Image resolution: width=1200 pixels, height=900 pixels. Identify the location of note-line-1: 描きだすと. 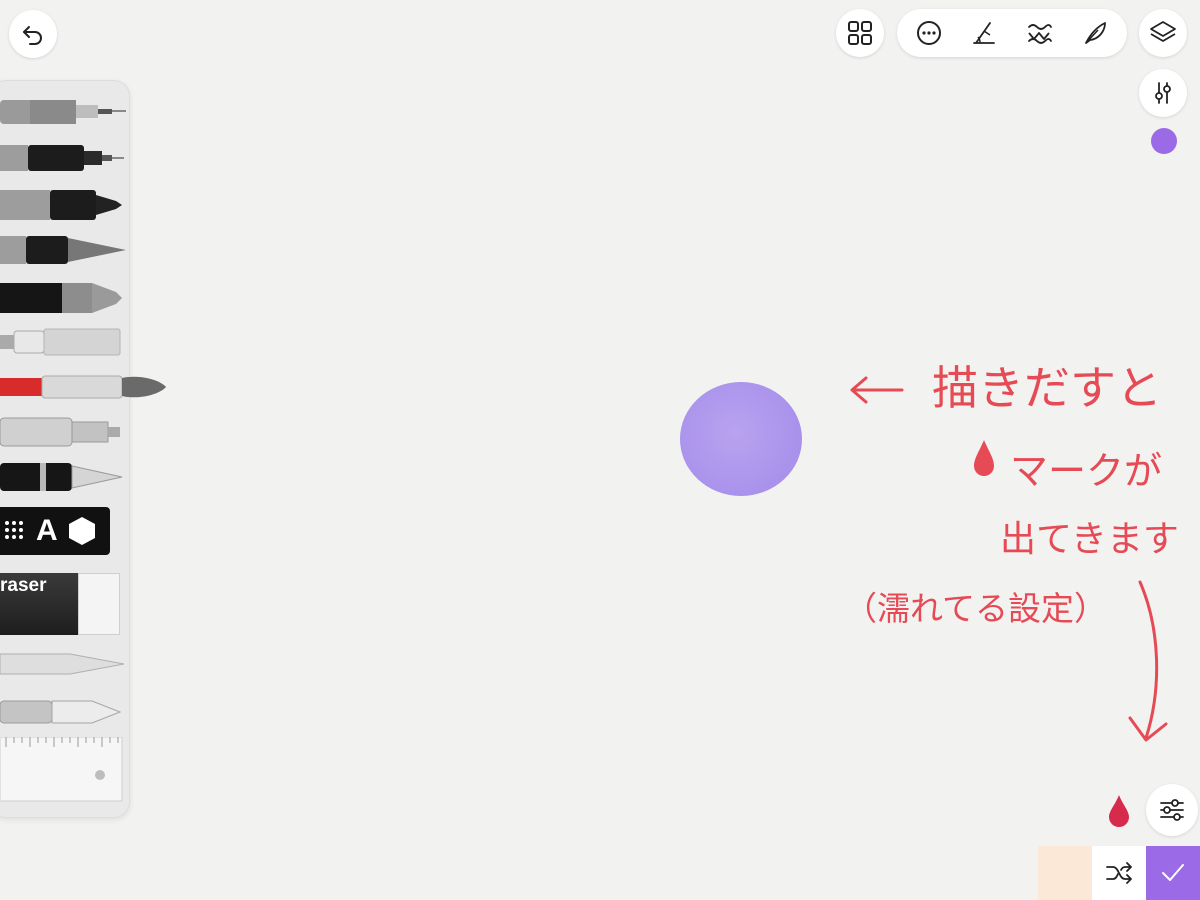
(1047, 388).